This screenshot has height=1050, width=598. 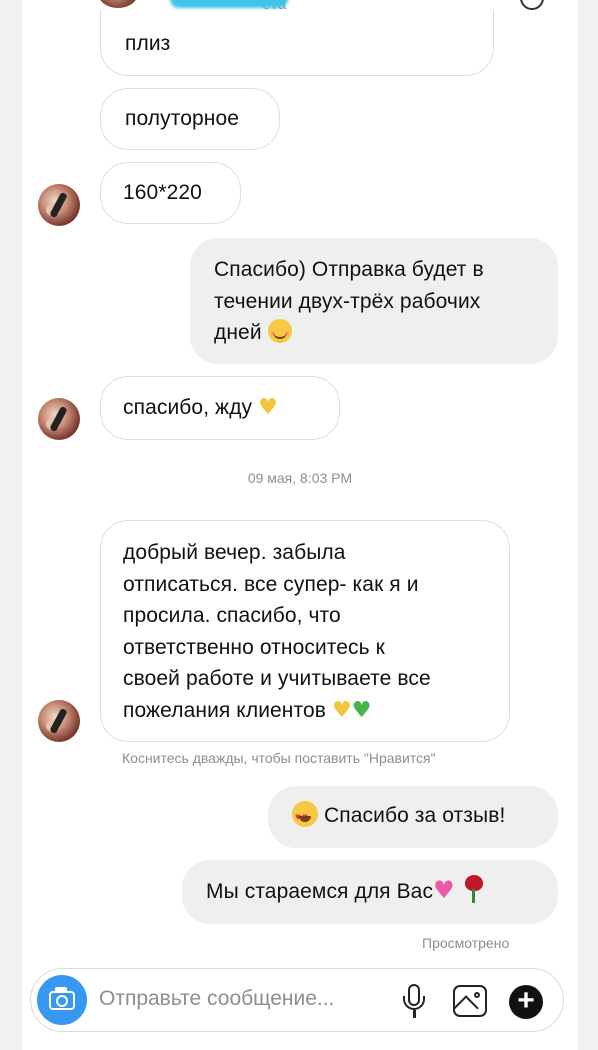 I want to click on camera-button, so click(x=62, y=1000).